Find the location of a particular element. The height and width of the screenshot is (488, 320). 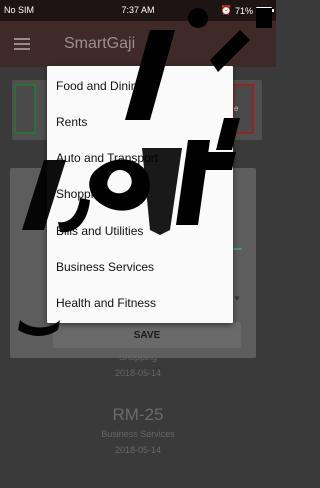

menu-item-bills-and-utilities: Bills and Utilities is located at coordinates (99, 231).